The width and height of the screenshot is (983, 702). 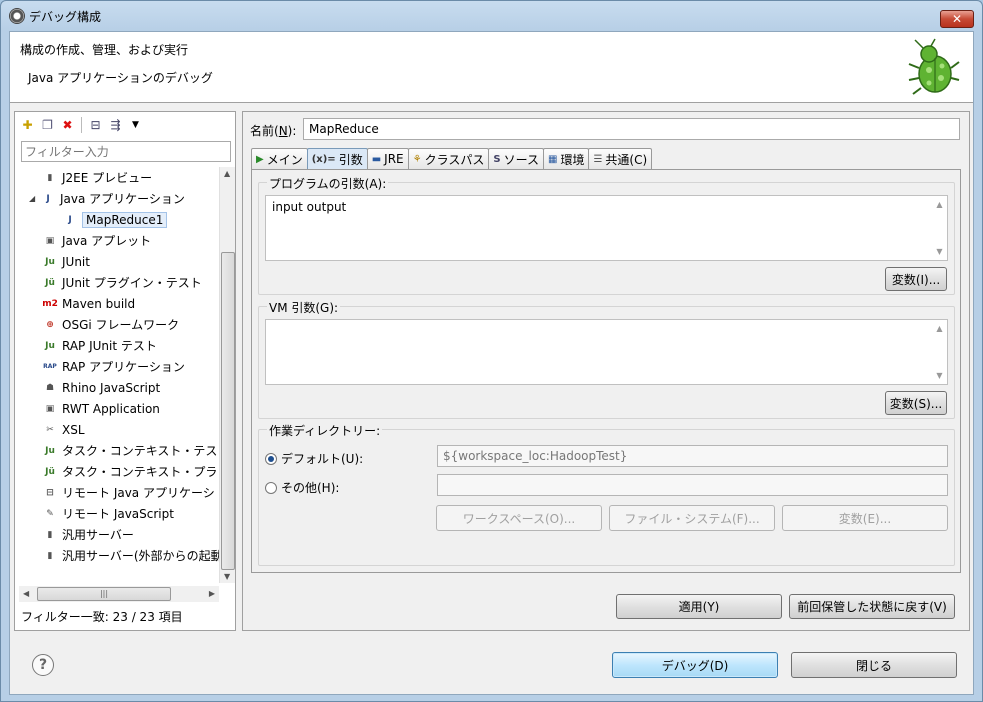 I want to click on tree-item: ◢ J Java アプリケーション, so click(x=117, y=198).